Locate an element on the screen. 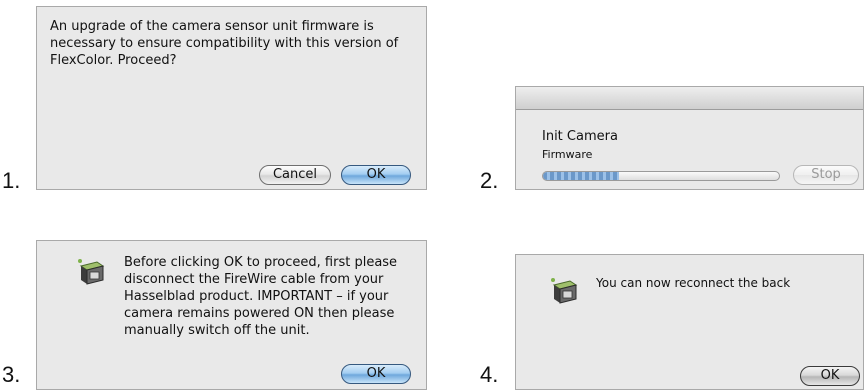 The image size is (864, 392). step-2-number: 2. is located at coordinates (489, 180).